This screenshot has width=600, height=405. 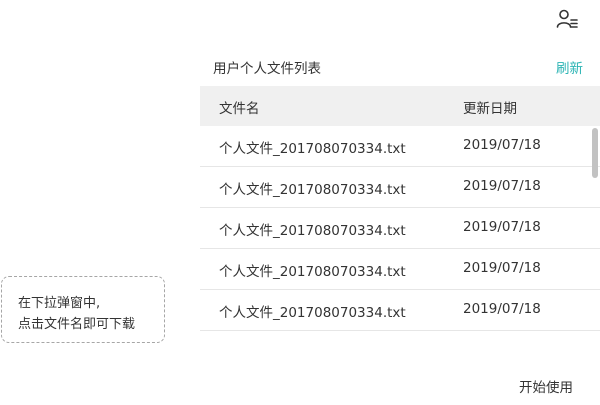 I want to click on column-header-update-date: 更新日期, so click(x=490, y=109).